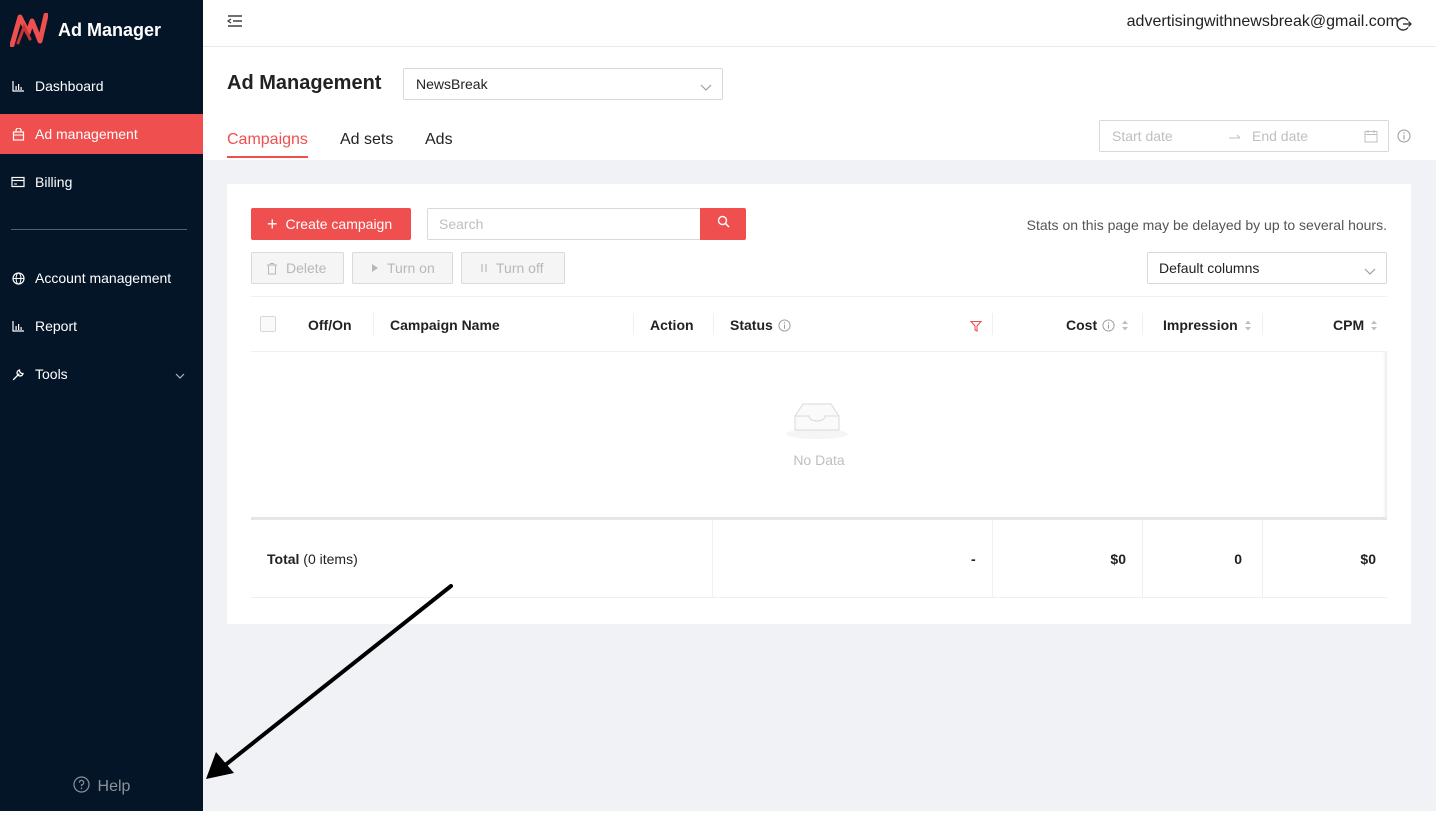 The image size is (1436, 819). I want to click on status-header-label: Status, so click(751, 325).